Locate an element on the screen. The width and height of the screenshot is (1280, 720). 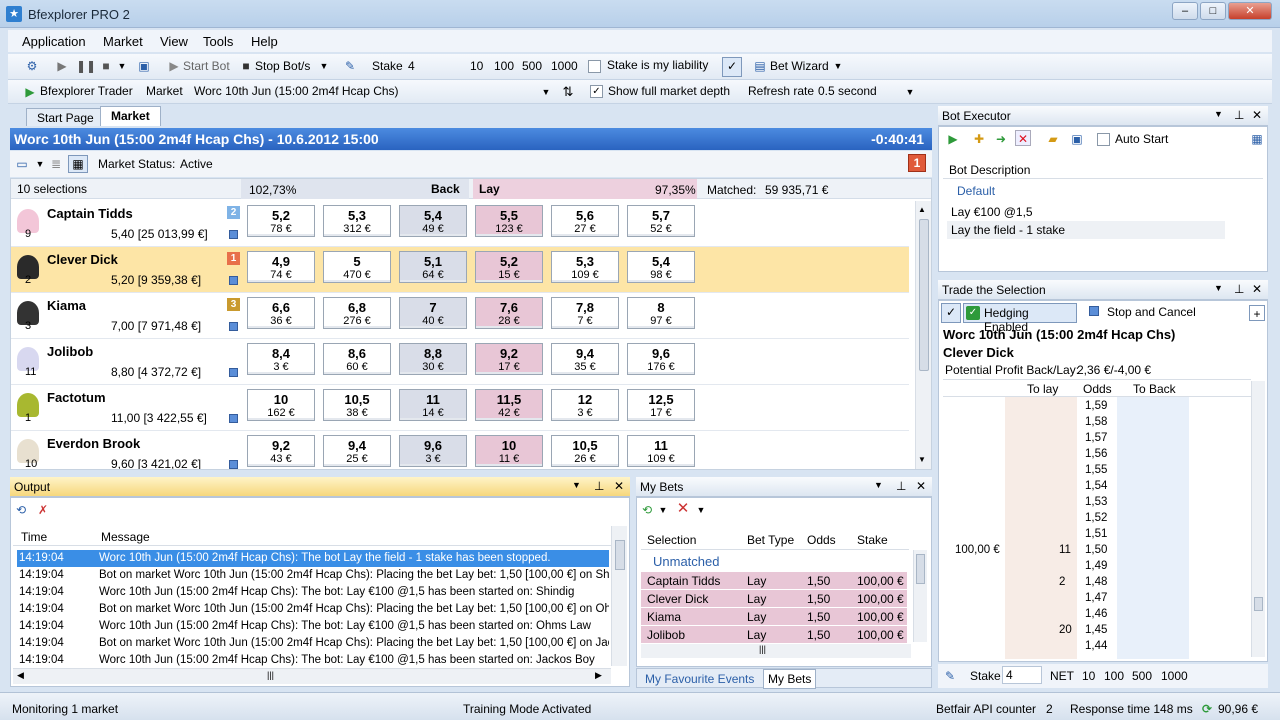
runner-name: Jolibob is located at coordinates (70, 351).